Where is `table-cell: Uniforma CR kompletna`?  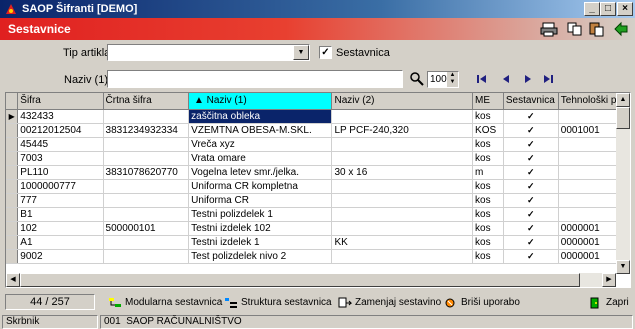
table-cell: Uniforma CR kompletna is located at coordinates (260, 186).